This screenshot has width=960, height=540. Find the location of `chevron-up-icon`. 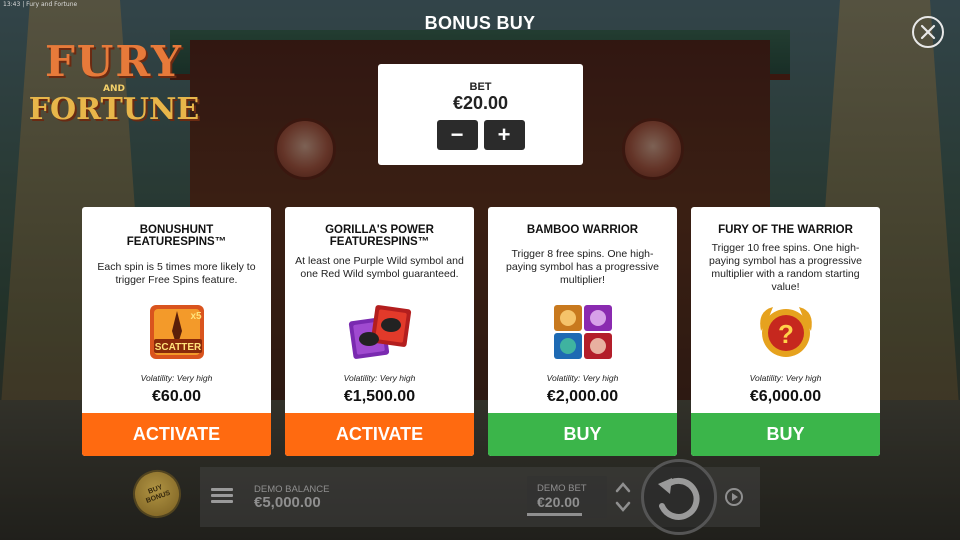

chevron-up-icon is located at coordinates (623, 487).